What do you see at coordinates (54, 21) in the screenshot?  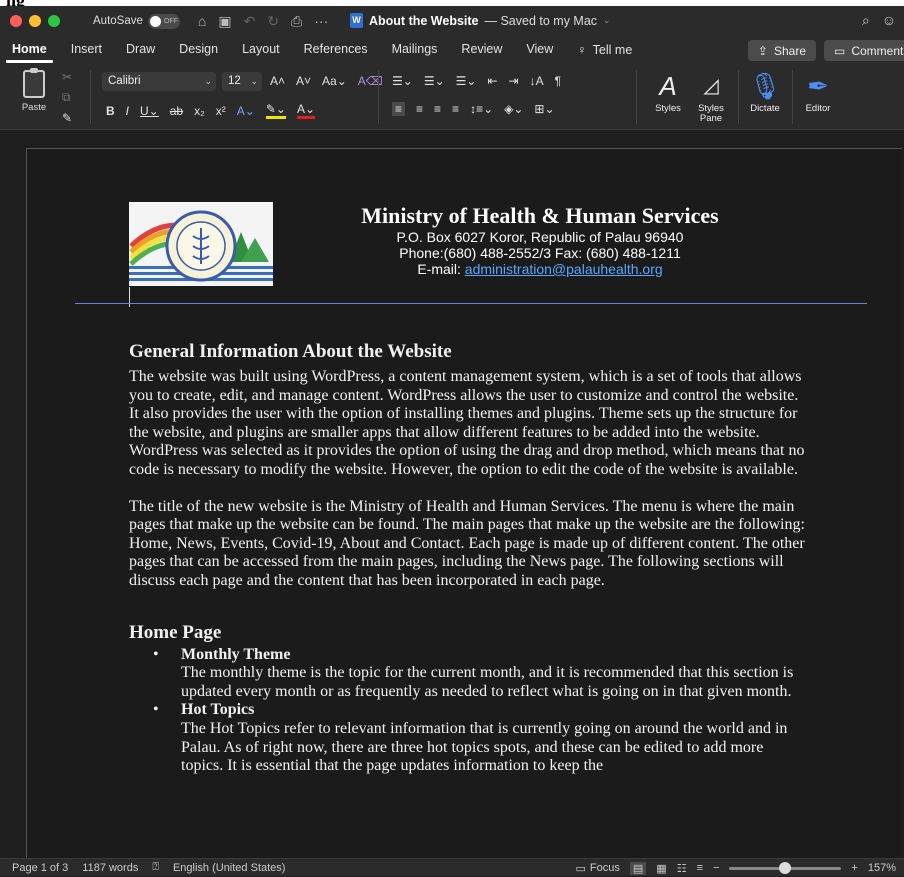 I see `zoom-window-button` at bounding box center [54, 21].